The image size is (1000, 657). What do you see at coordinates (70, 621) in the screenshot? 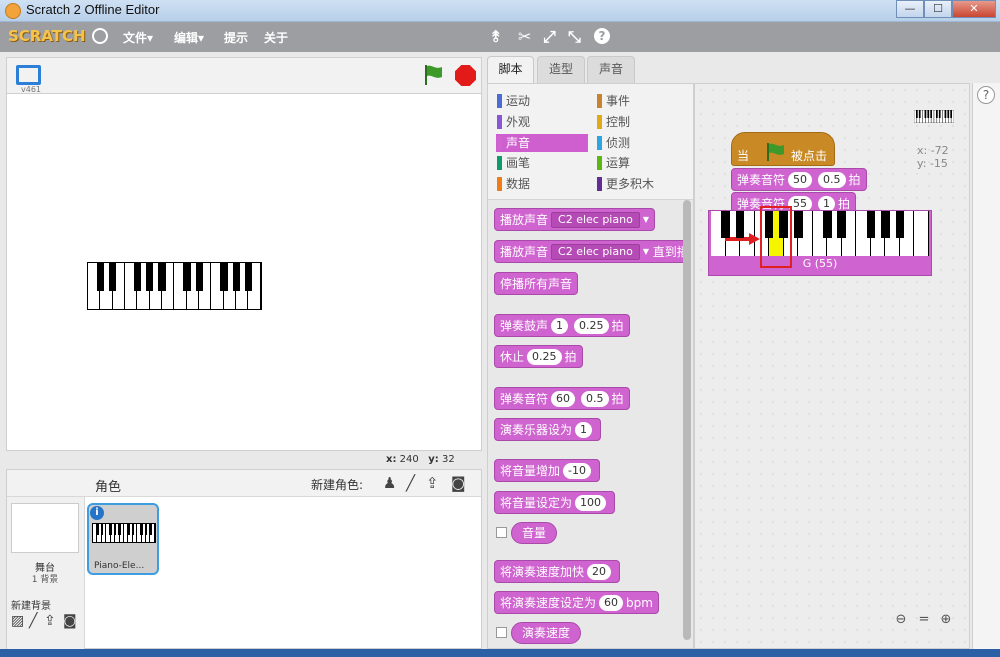
I see `backdrop-camera-icon: ◙` at bounding box center [70, 621].